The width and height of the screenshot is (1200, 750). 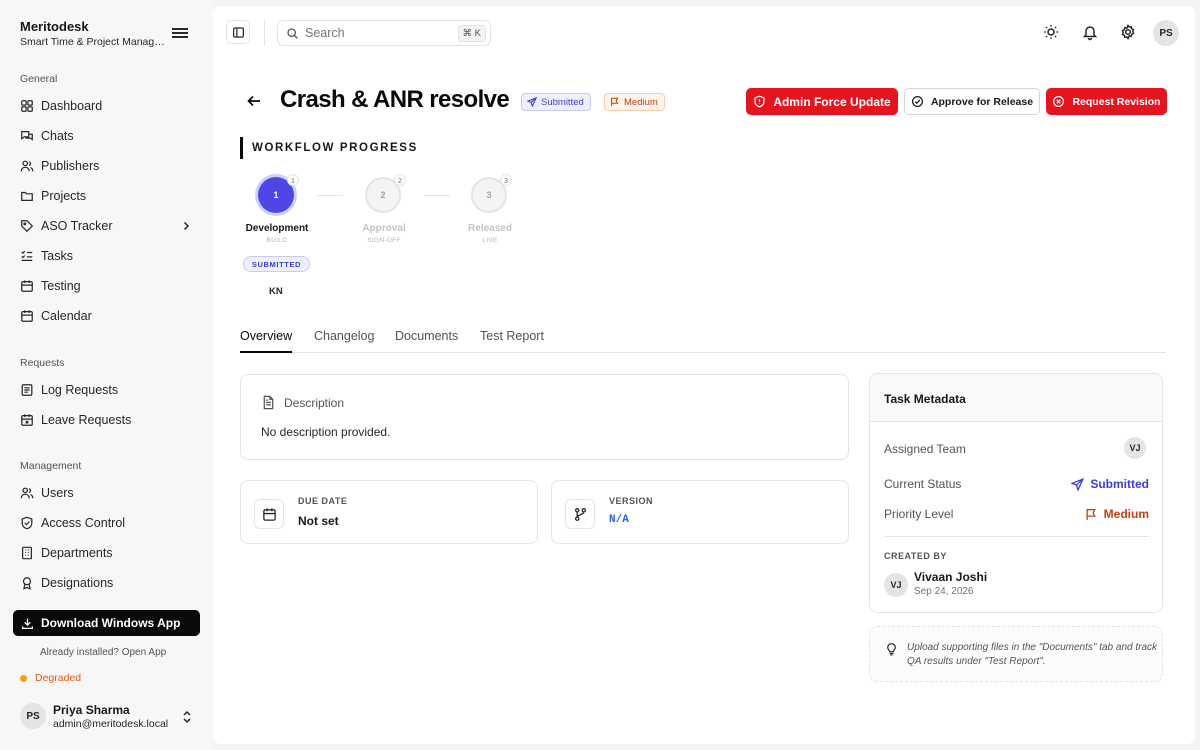 I want to click on chevron-right-icon, so click(x=186, y=226).